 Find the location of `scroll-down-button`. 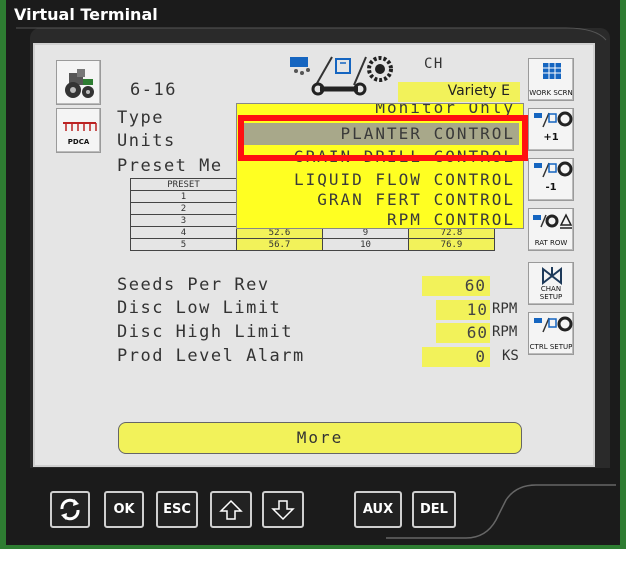

scroll-down-button is located at coordinates (283, 509).